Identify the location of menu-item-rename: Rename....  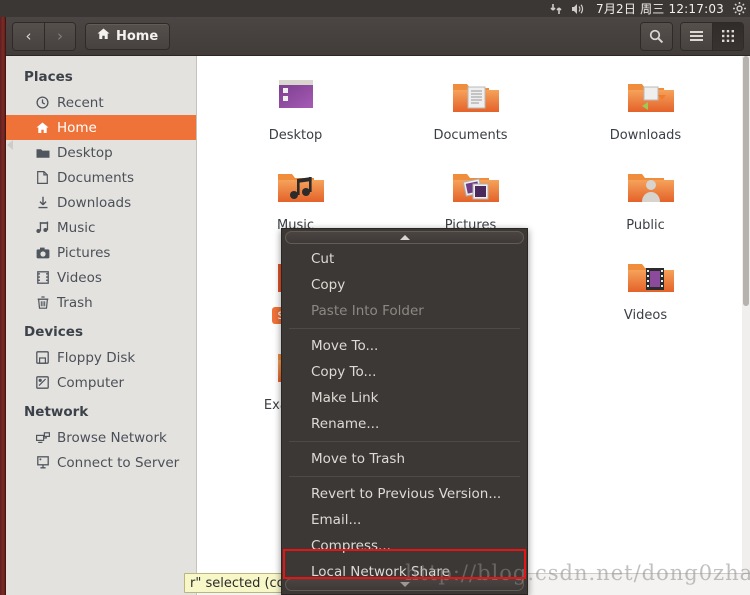
(404, 424).